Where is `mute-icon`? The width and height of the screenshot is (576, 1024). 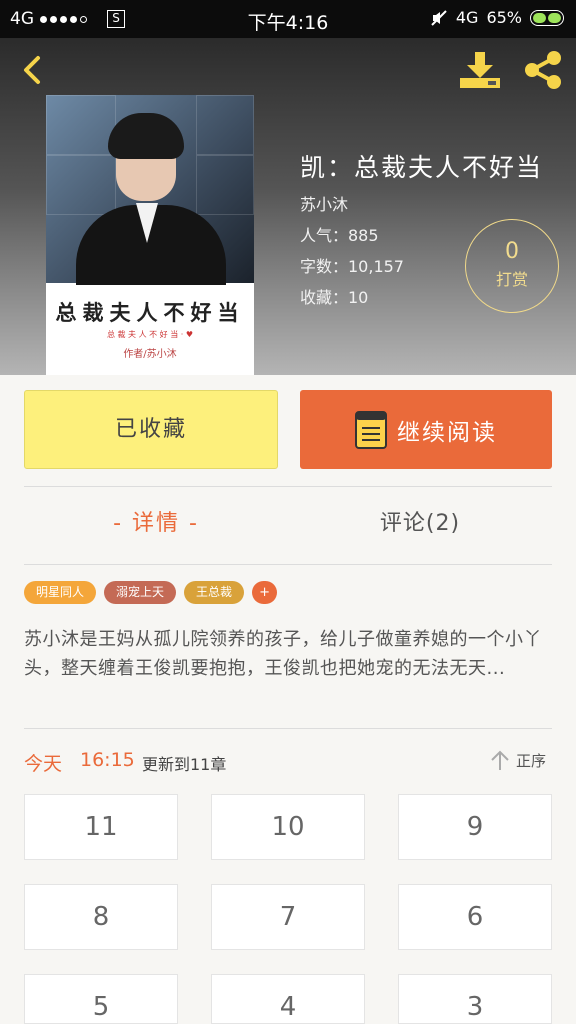 mute-icon is located at coordinates (439, 17).